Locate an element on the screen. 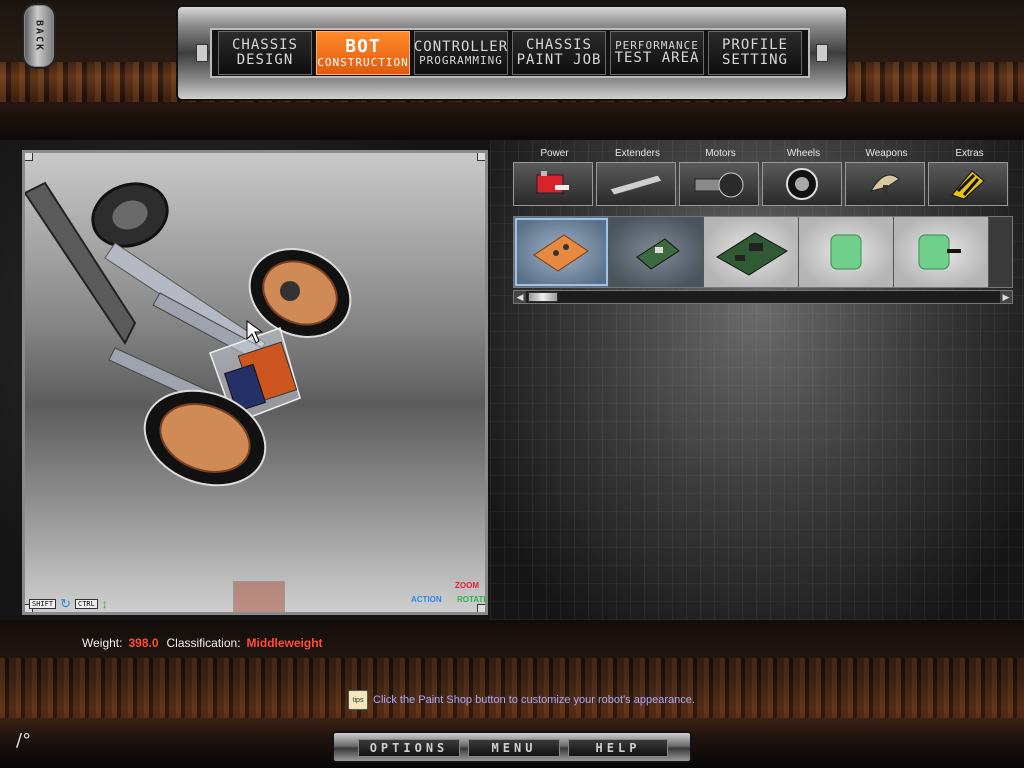 This screenshot has height=768, width=1024. category-label-extenders: Extenders is located at coordinates (637, 153).